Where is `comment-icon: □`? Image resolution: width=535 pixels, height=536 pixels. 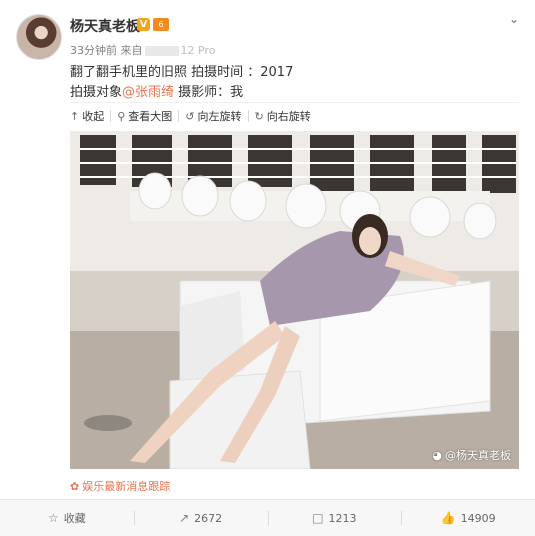 comment-icon: □ is located at coordinates (318, 518).